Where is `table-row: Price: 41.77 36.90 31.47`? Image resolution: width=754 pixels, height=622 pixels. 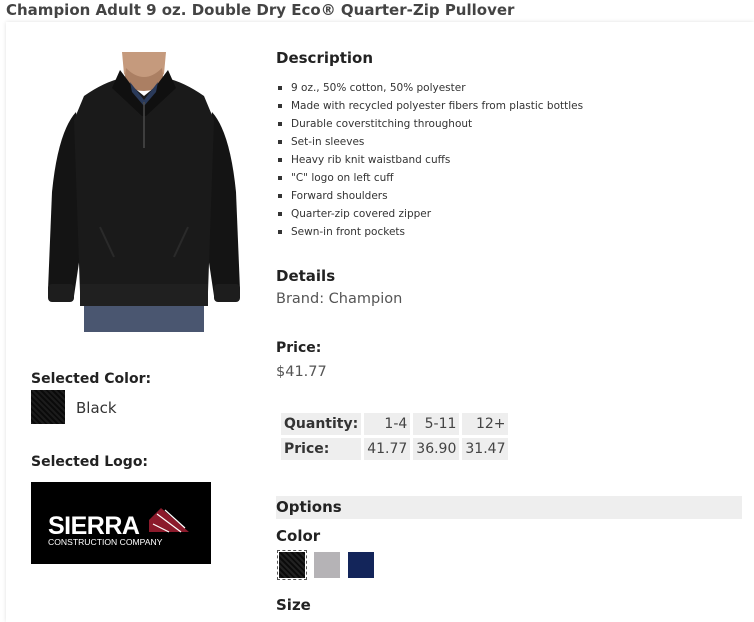
table-row: Price: 41.77 36.90 31.47 is located at coordinates (395, 449).